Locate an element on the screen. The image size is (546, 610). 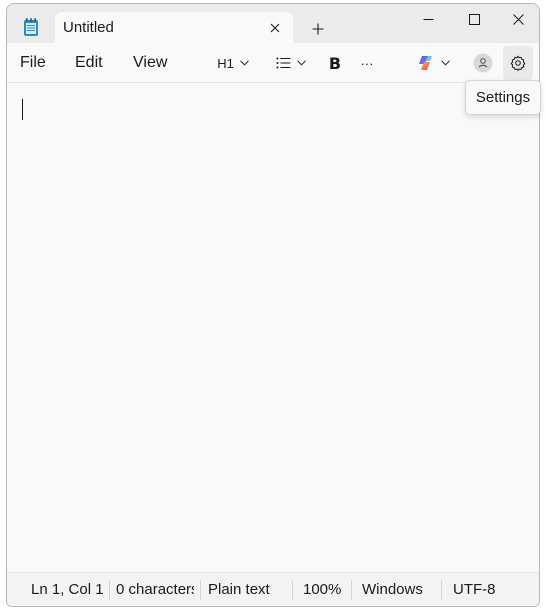
notepad-icon is located at coordinates (31, 27).